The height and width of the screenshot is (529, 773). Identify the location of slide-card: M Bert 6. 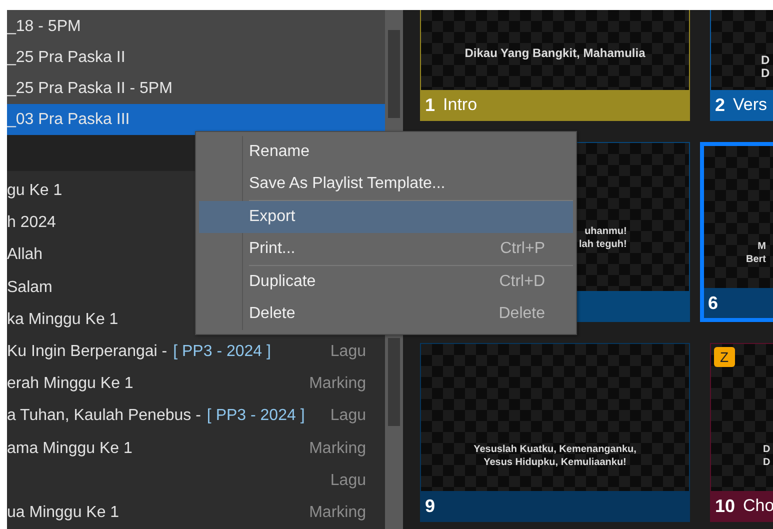
(736, 232).